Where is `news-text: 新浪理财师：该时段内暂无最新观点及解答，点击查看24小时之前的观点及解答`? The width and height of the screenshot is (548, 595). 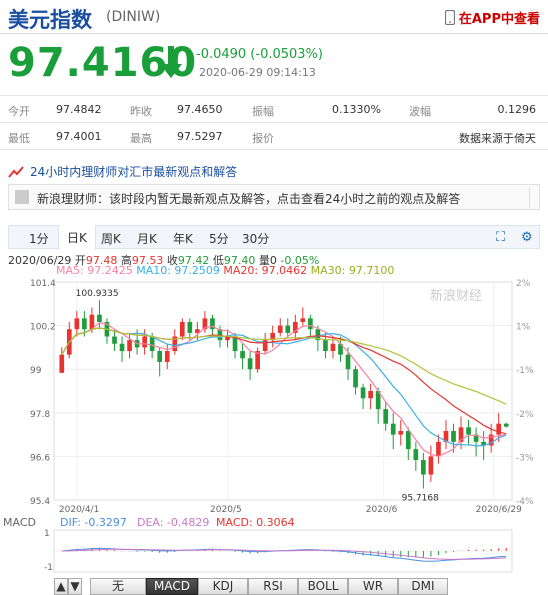
news-text: 新浪理财师：该时段内暂无最新观点及解答，点击查看24小时之前的观点及解答 is located at coordinates (249, 199).